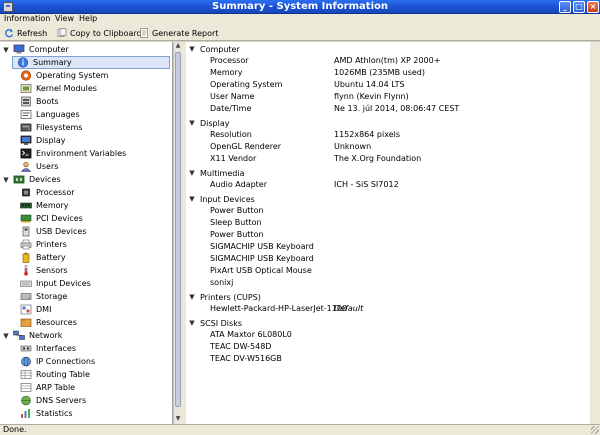  I want to click on tree-item-printers: Printers, so click(43, 244).